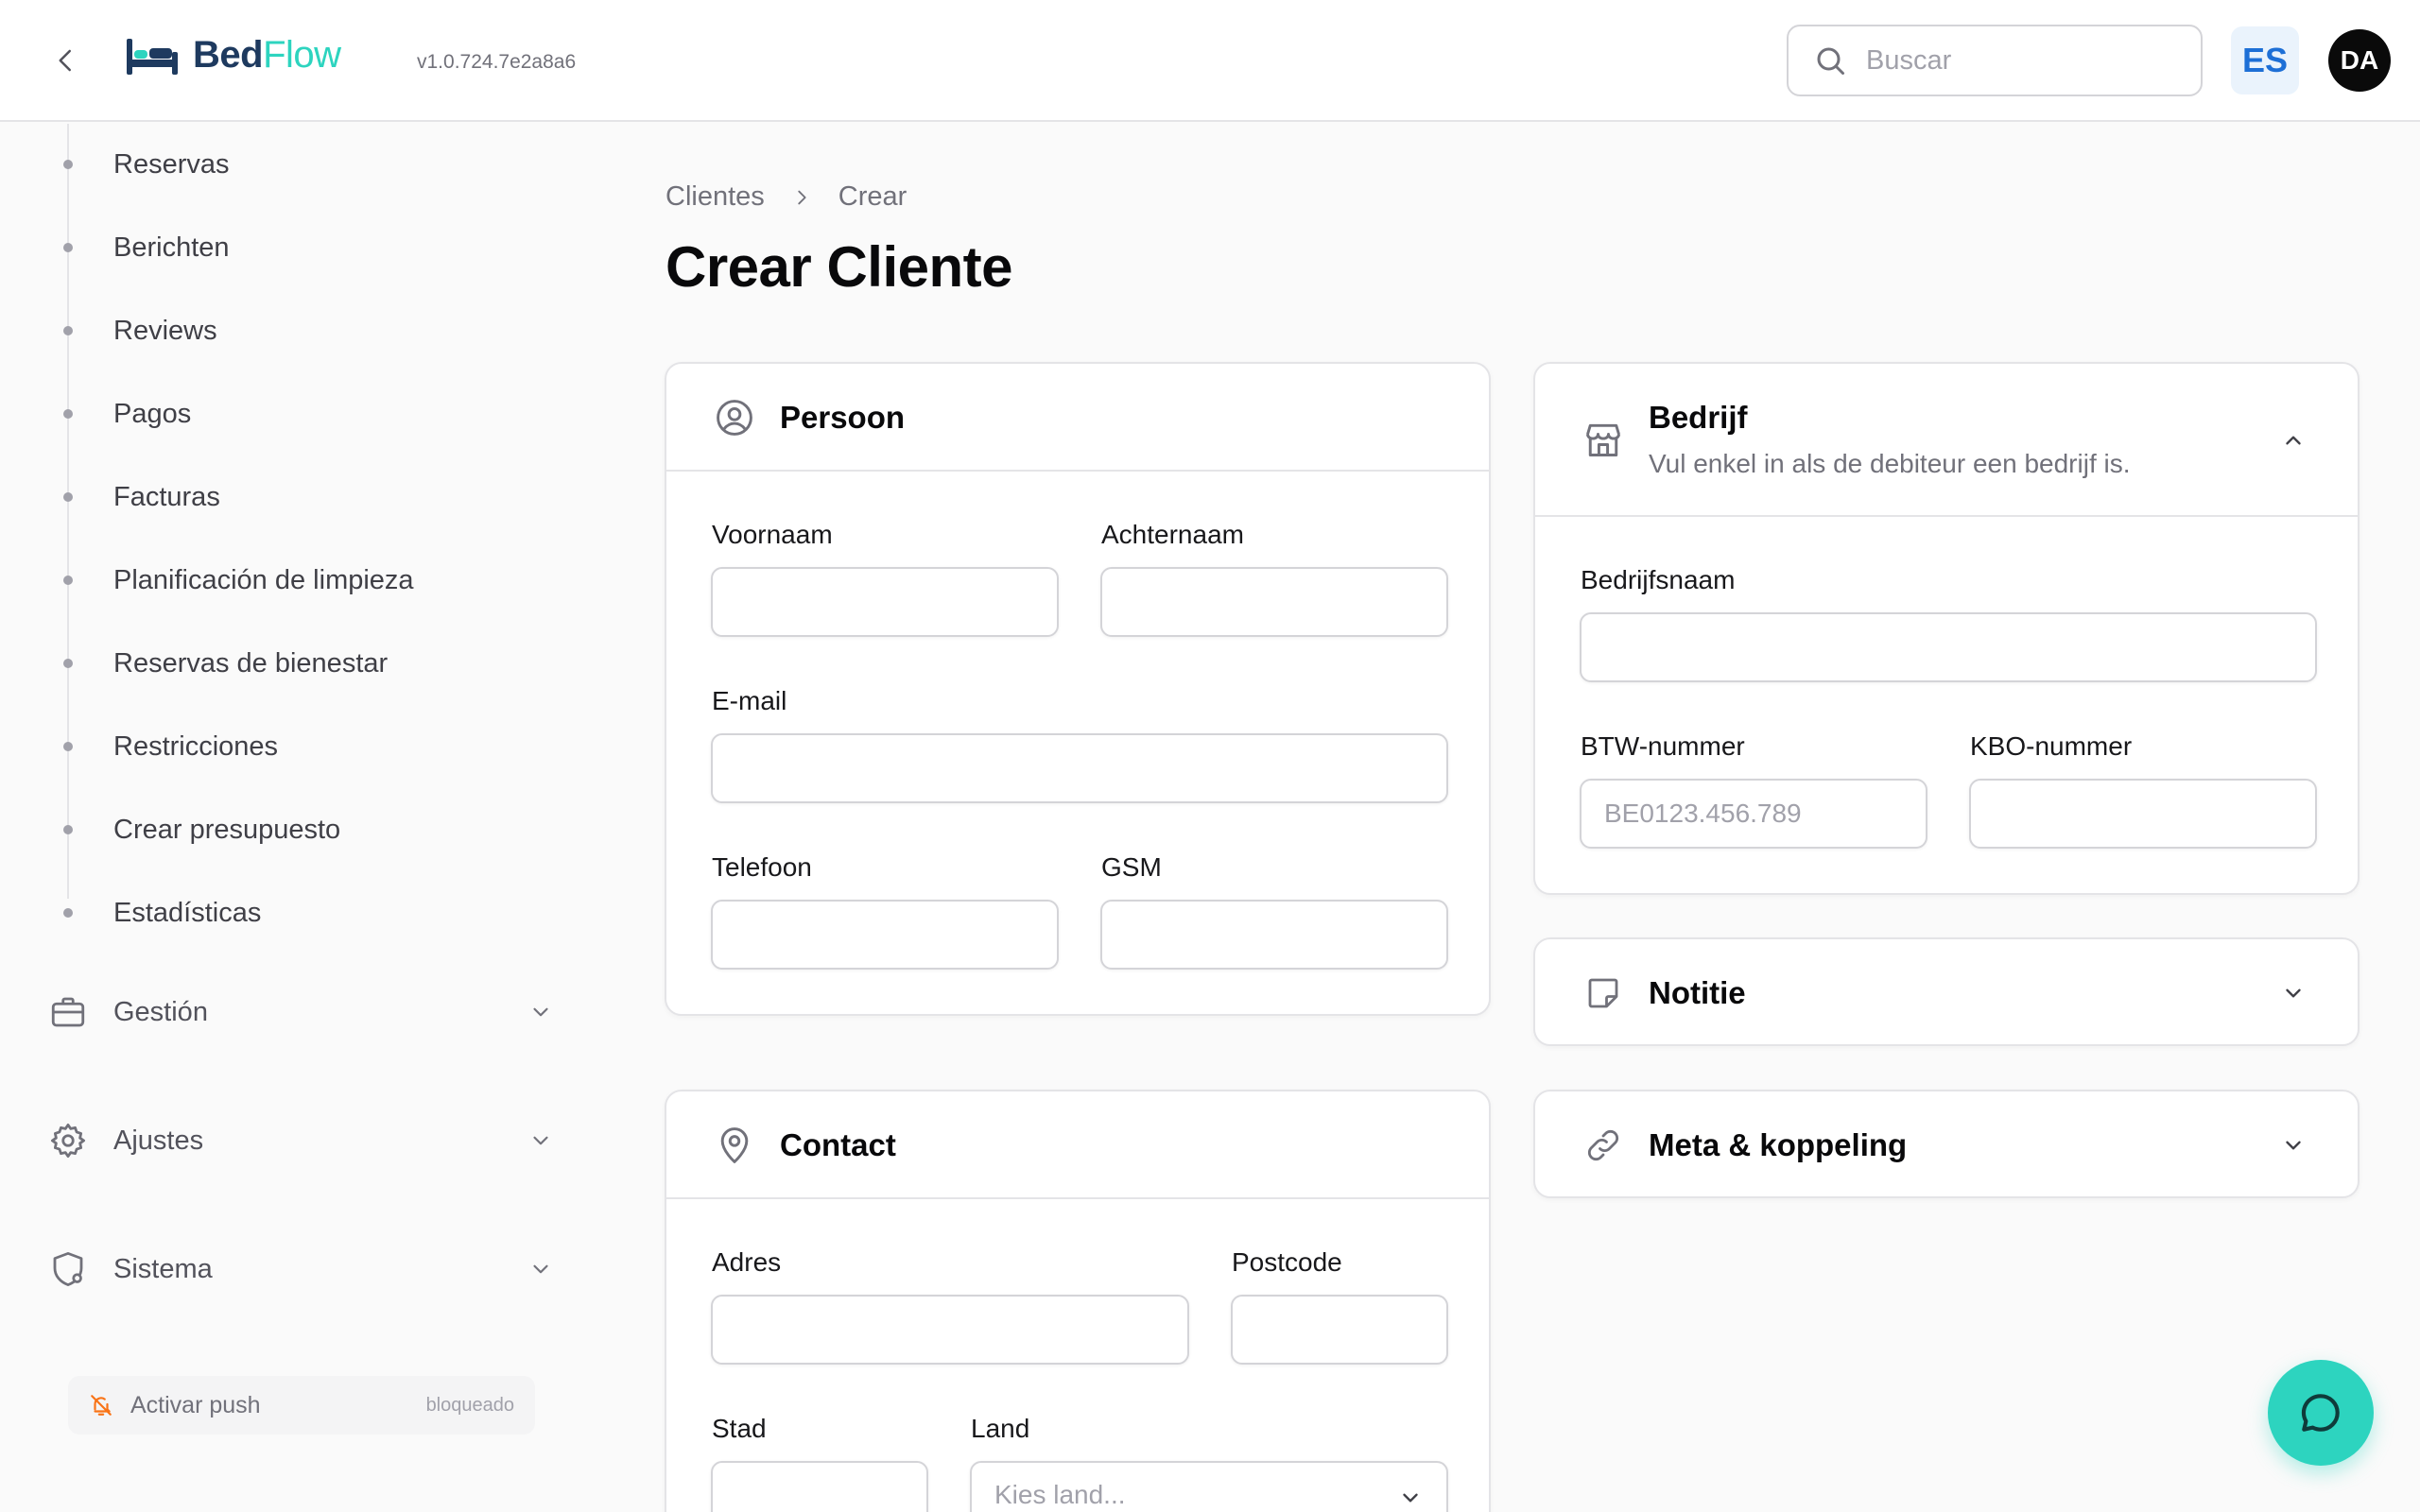 Image resolution: width=2420 pixels, height=1512 pixels. Describe the element at coordinates (739, 1428) in the screenshot. I see `stad-label: Stad` at that location.